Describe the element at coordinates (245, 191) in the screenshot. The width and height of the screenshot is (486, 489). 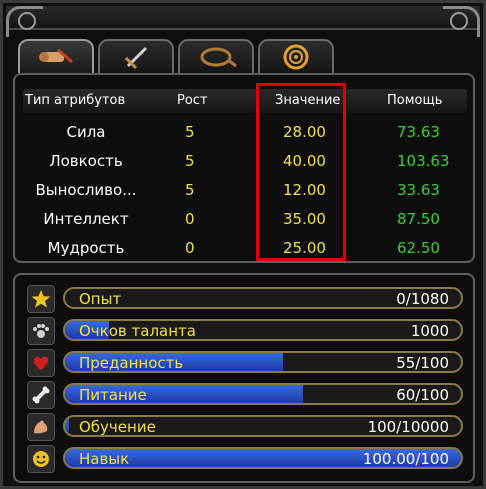
I see `attribute-row: Выносливо... 5 12.00 33.63` at that location.